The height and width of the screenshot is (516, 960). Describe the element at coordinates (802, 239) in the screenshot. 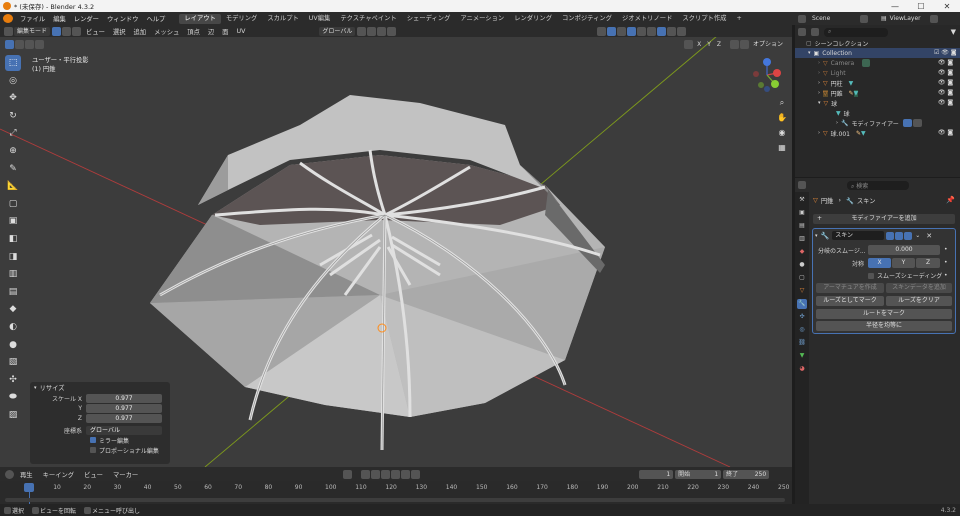

I see `view-layer-tab-icon: ▥` at that location.